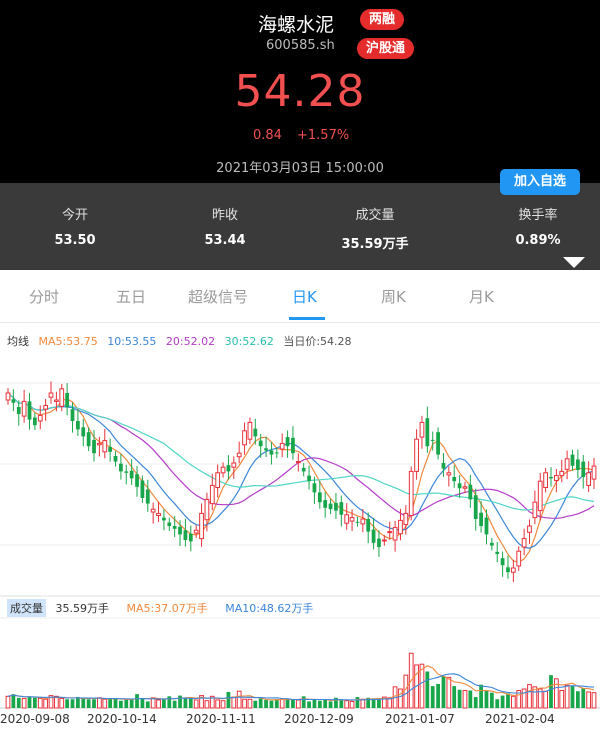 Image resolution: width=600 pixels, height=735 pixels. Describe the element at coordinates (574, 262) in the screenshot. I see `collapse-chevron-icon` at that location.